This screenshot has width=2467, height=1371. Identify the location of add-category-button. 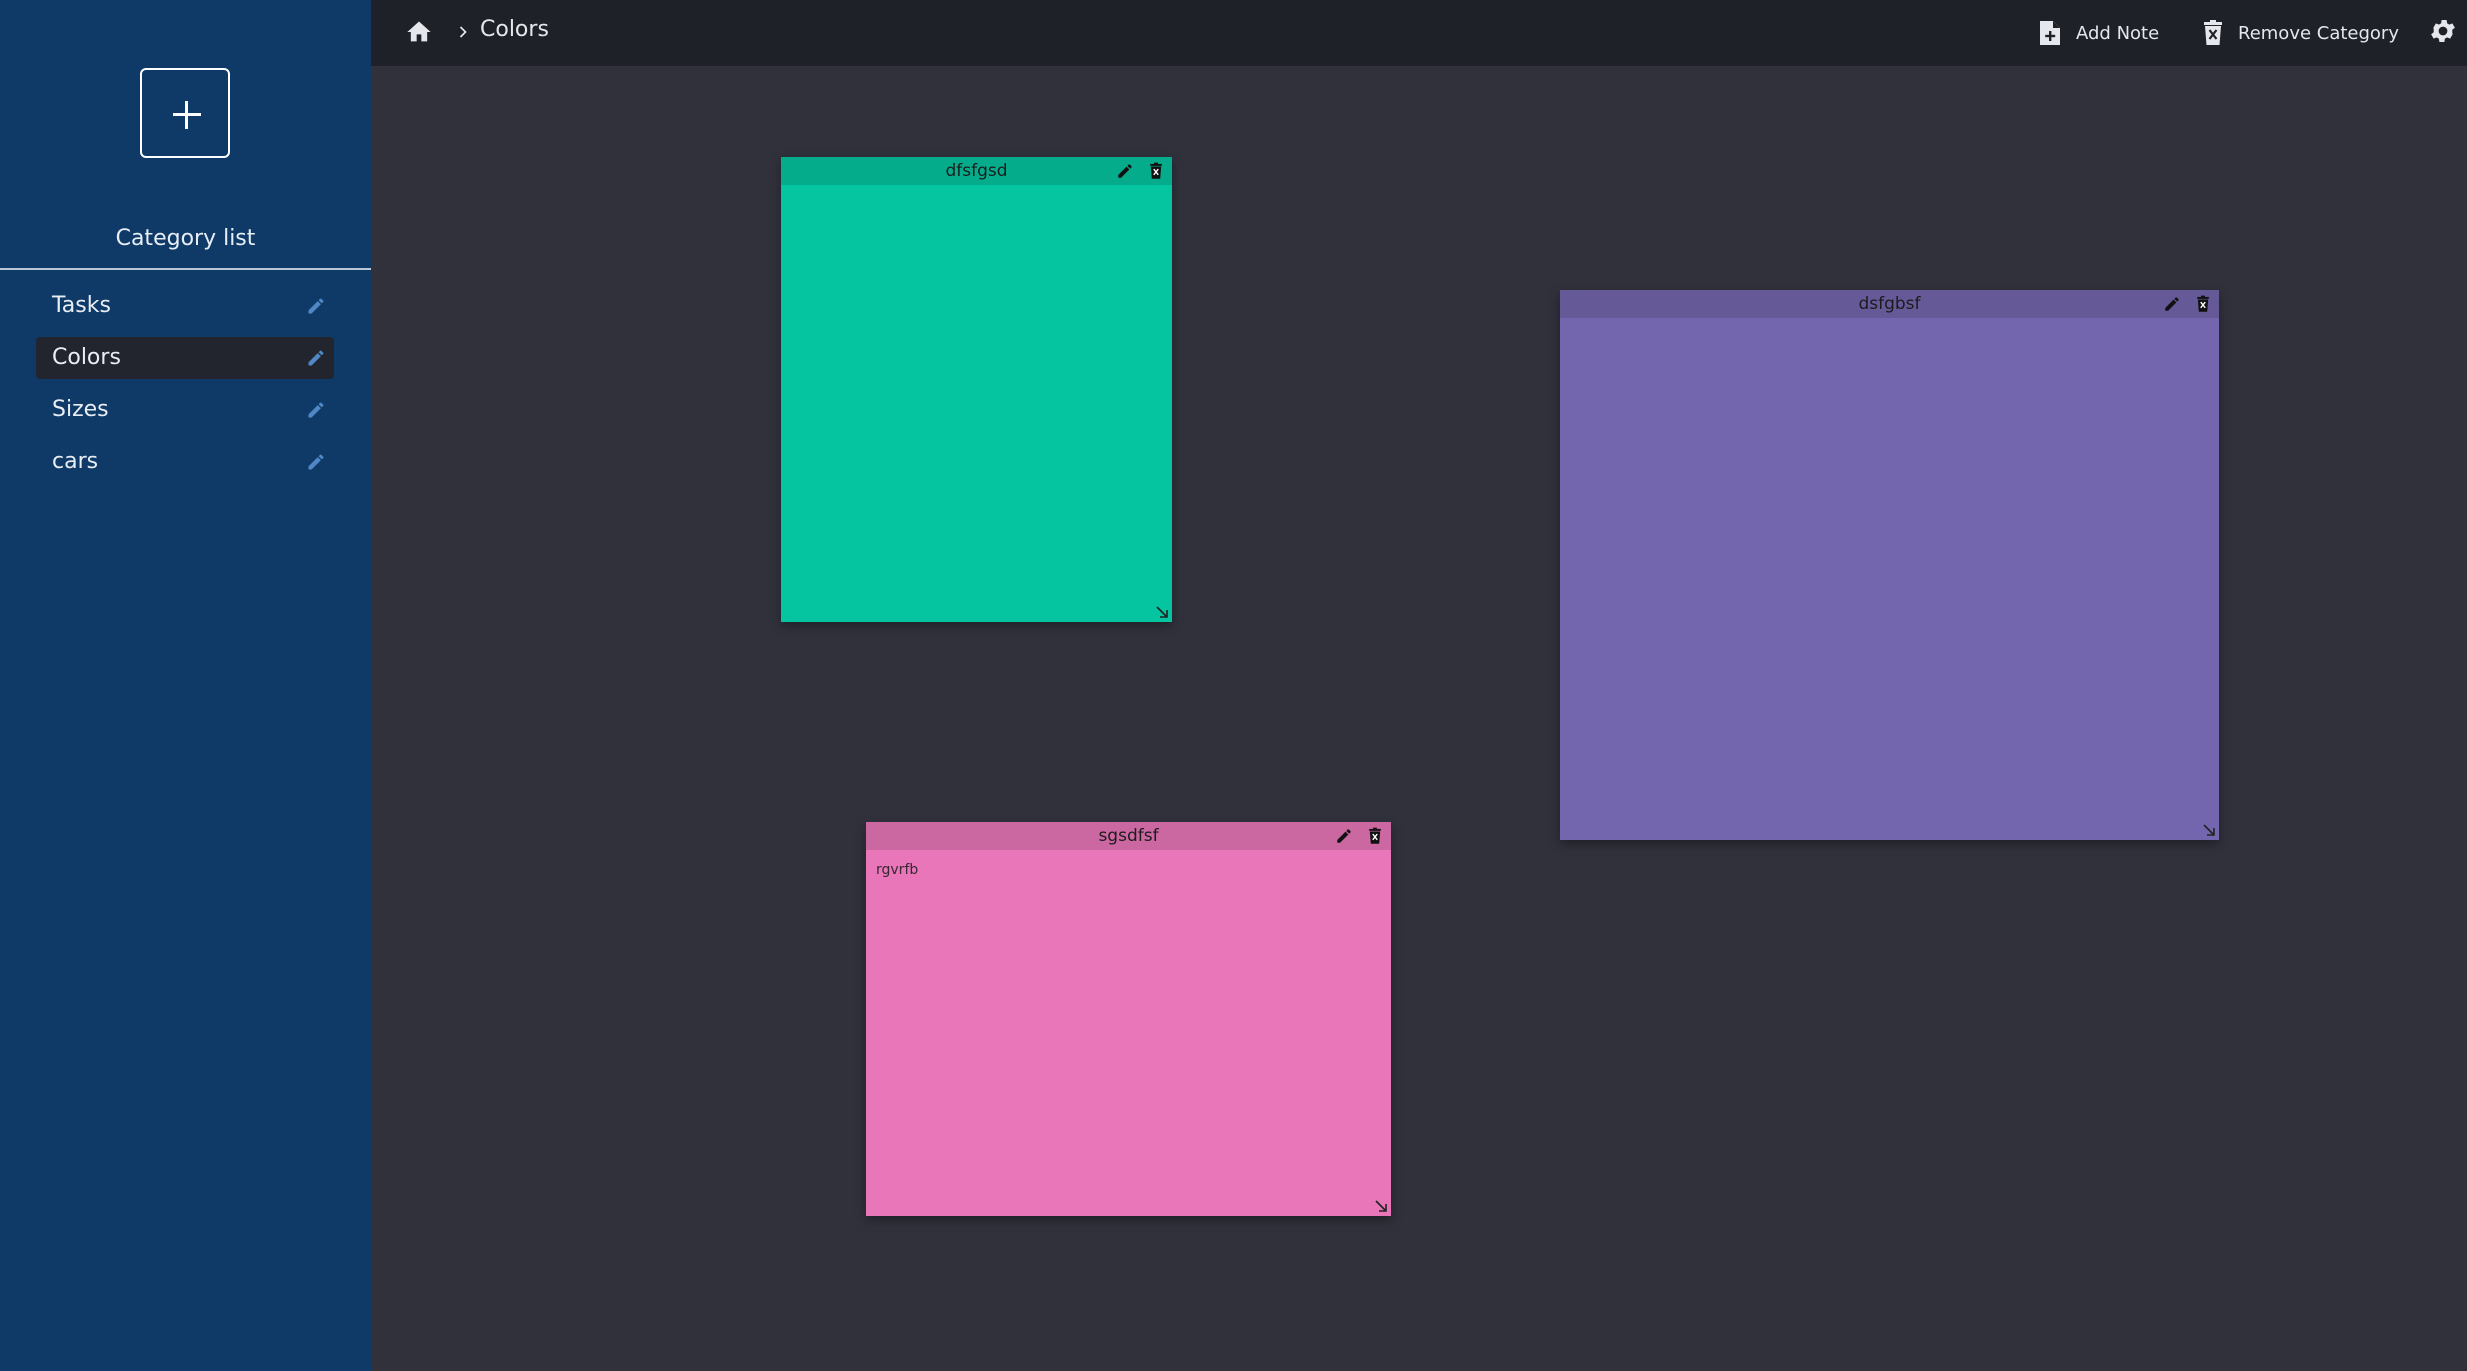
(185, 113).